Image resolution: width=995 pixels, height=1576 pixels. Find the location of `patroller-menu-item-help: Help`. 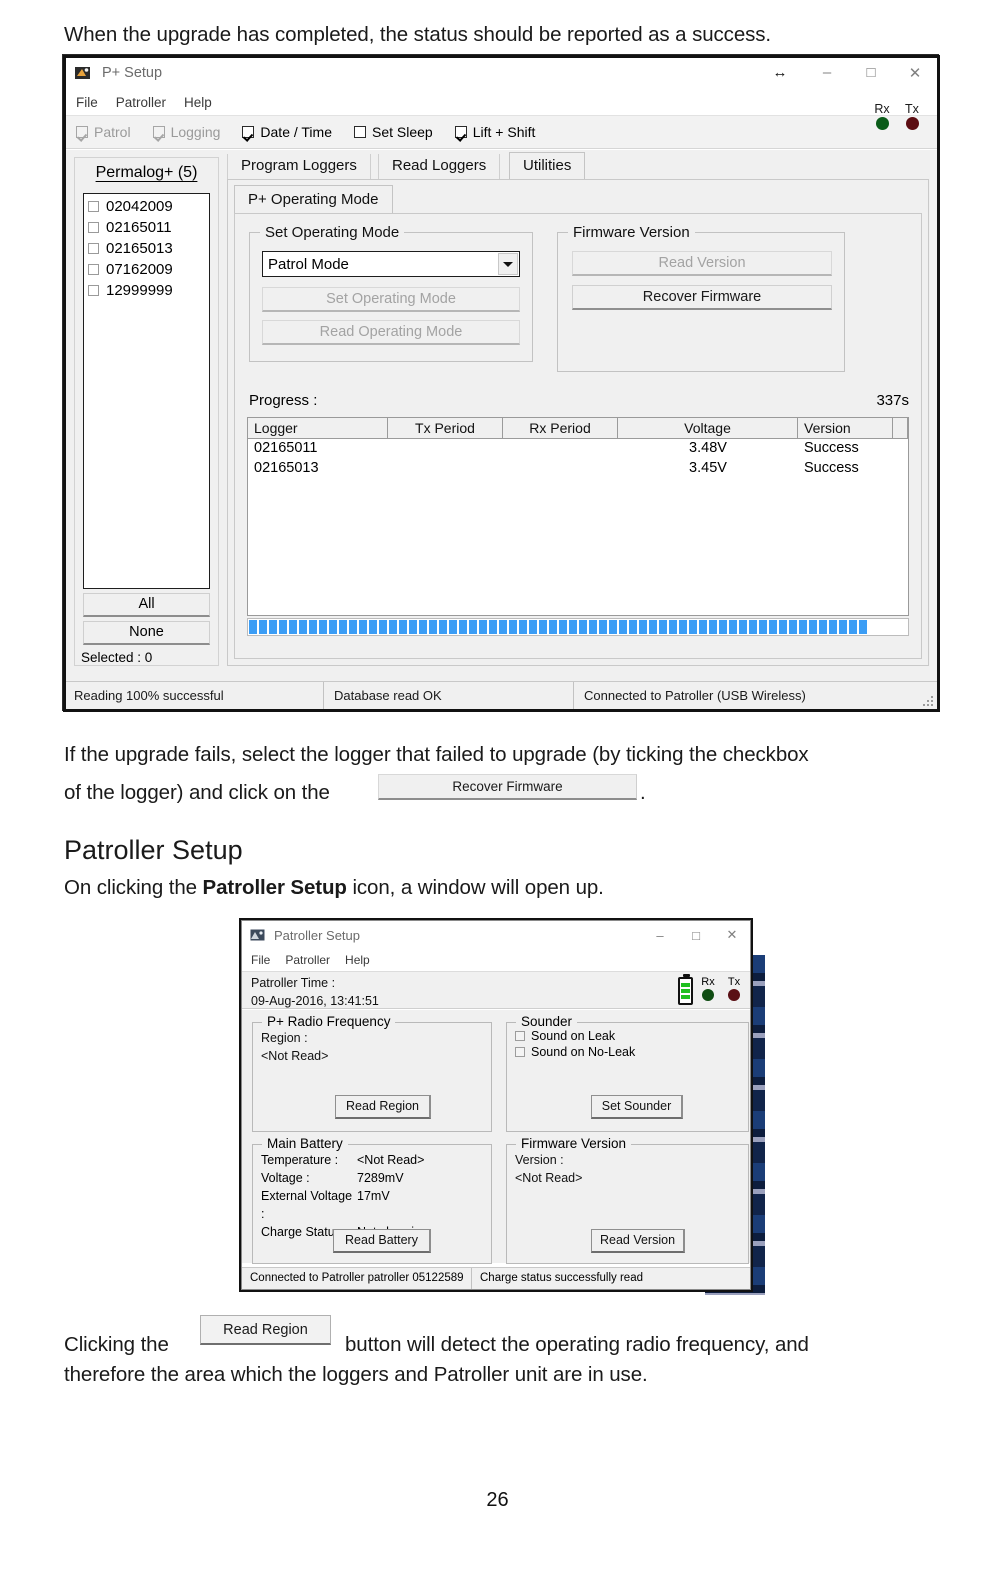

patroller-menu-item-help: Help is located at coordinates (357, 960).